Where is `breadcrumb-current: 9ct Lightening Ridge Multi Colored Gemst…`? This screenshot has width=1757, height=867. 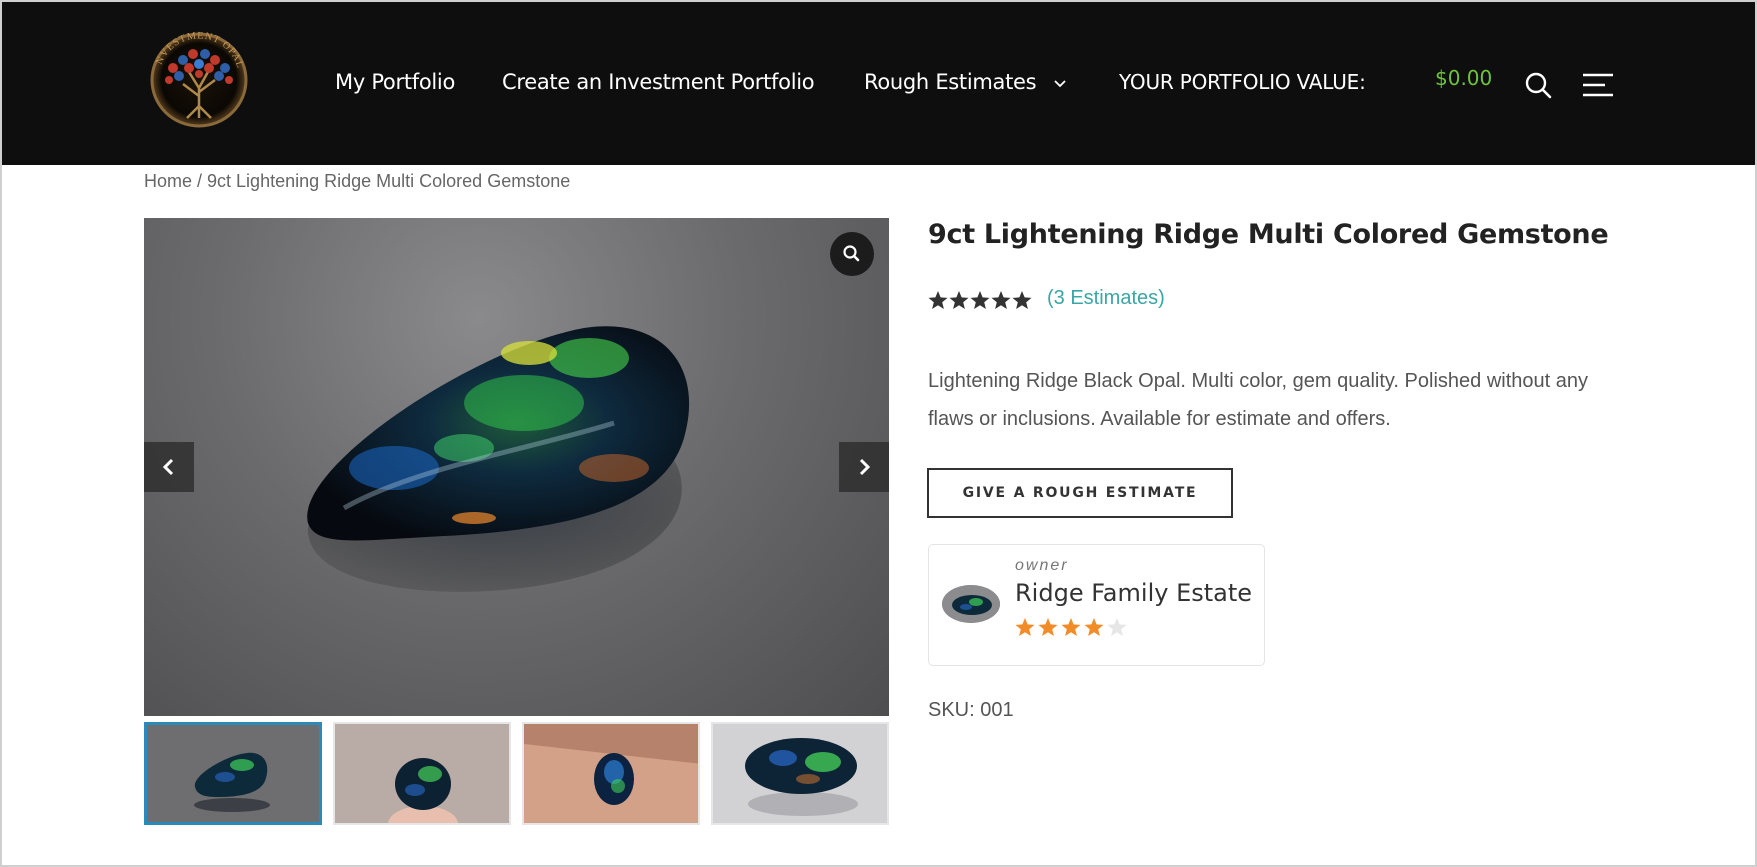
breadcrumb-current: 9ct Lightening Ridge Multi Colored Gemst… is located at coordinates (389, 181).